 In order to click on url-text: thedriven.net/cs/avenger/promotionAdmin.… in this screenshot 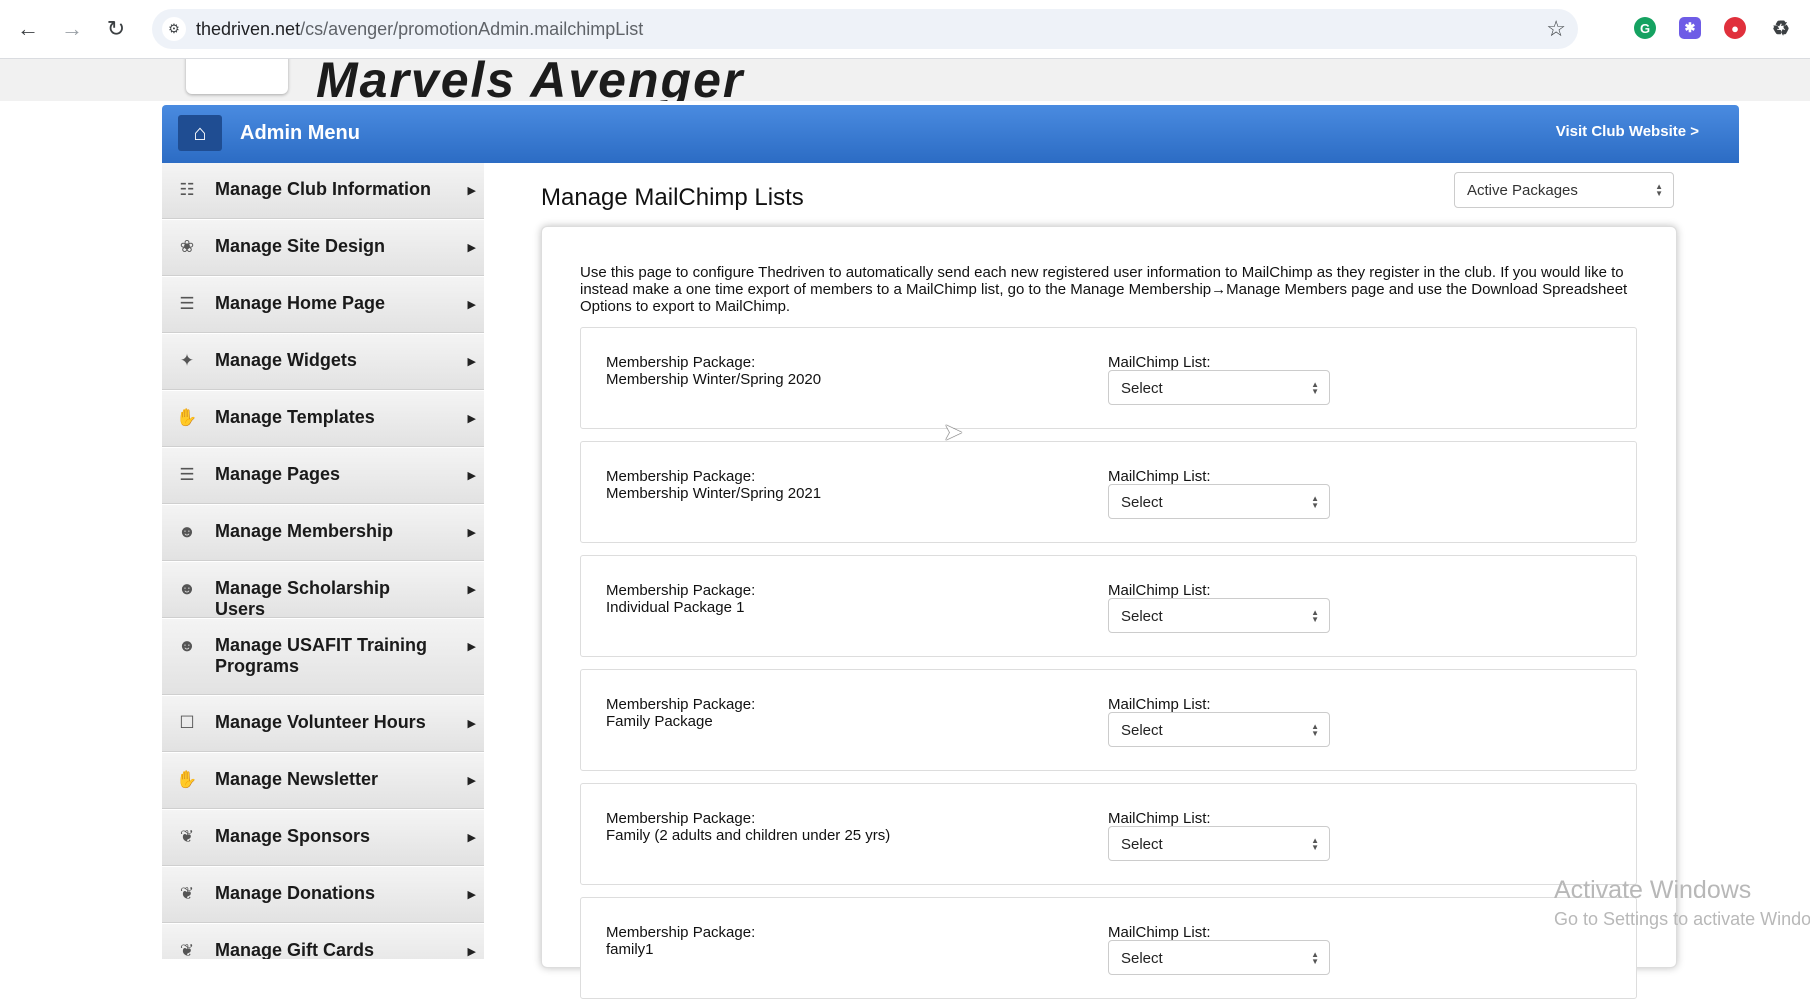, I will do `click(419, 29)`.